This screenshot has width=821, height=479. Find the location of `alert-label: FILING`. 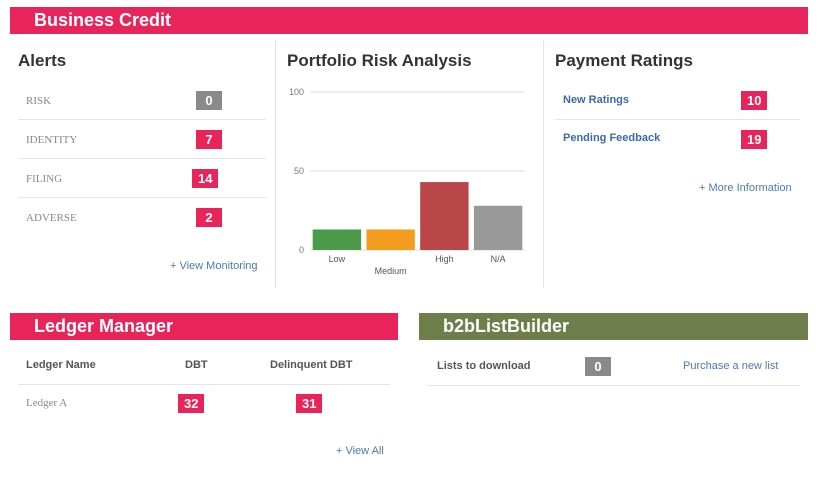

alert-label: FILING is located at coordinates (44, 179).